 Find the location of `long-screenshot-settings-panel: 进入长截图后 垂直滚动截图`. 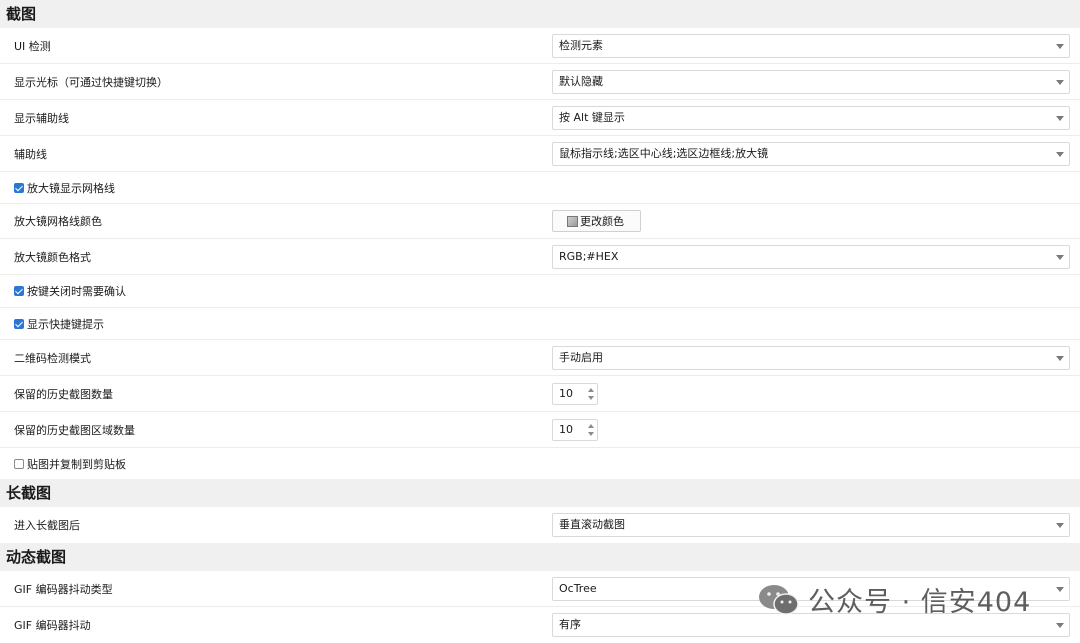

long-screenshot-settings-panel: 进入长截图后 垂直滚动截图 is located at coordinates (540, 525).